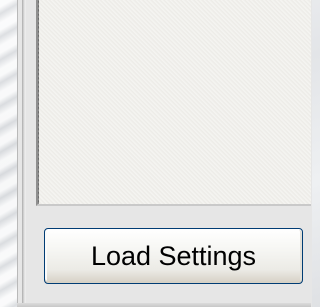 The image size is (320, 307). I want to click on load-settings-button: Load Settings, so click(173, 256).